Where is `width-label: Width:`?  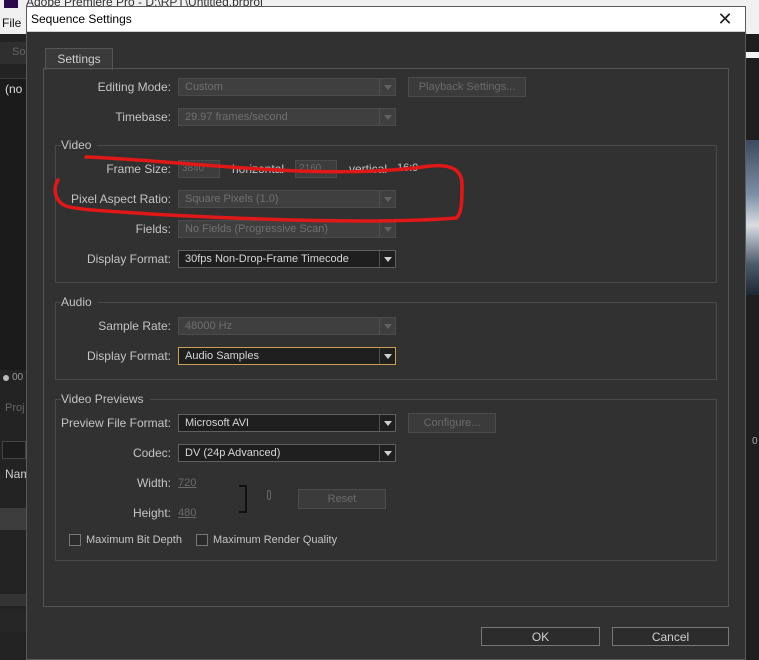
width-label: Width: is located at coordinates (153, 483).